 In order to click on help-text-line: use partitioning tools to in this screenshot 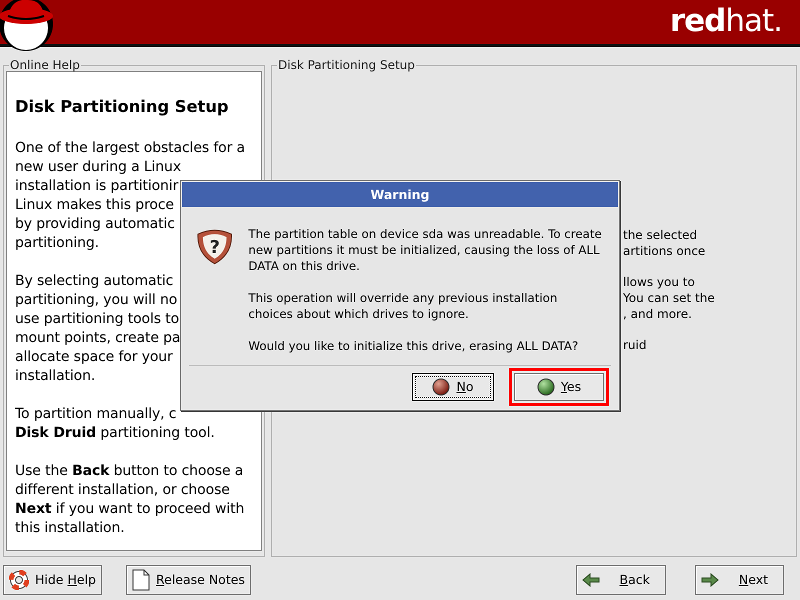, I will do `click(97, 320)`.